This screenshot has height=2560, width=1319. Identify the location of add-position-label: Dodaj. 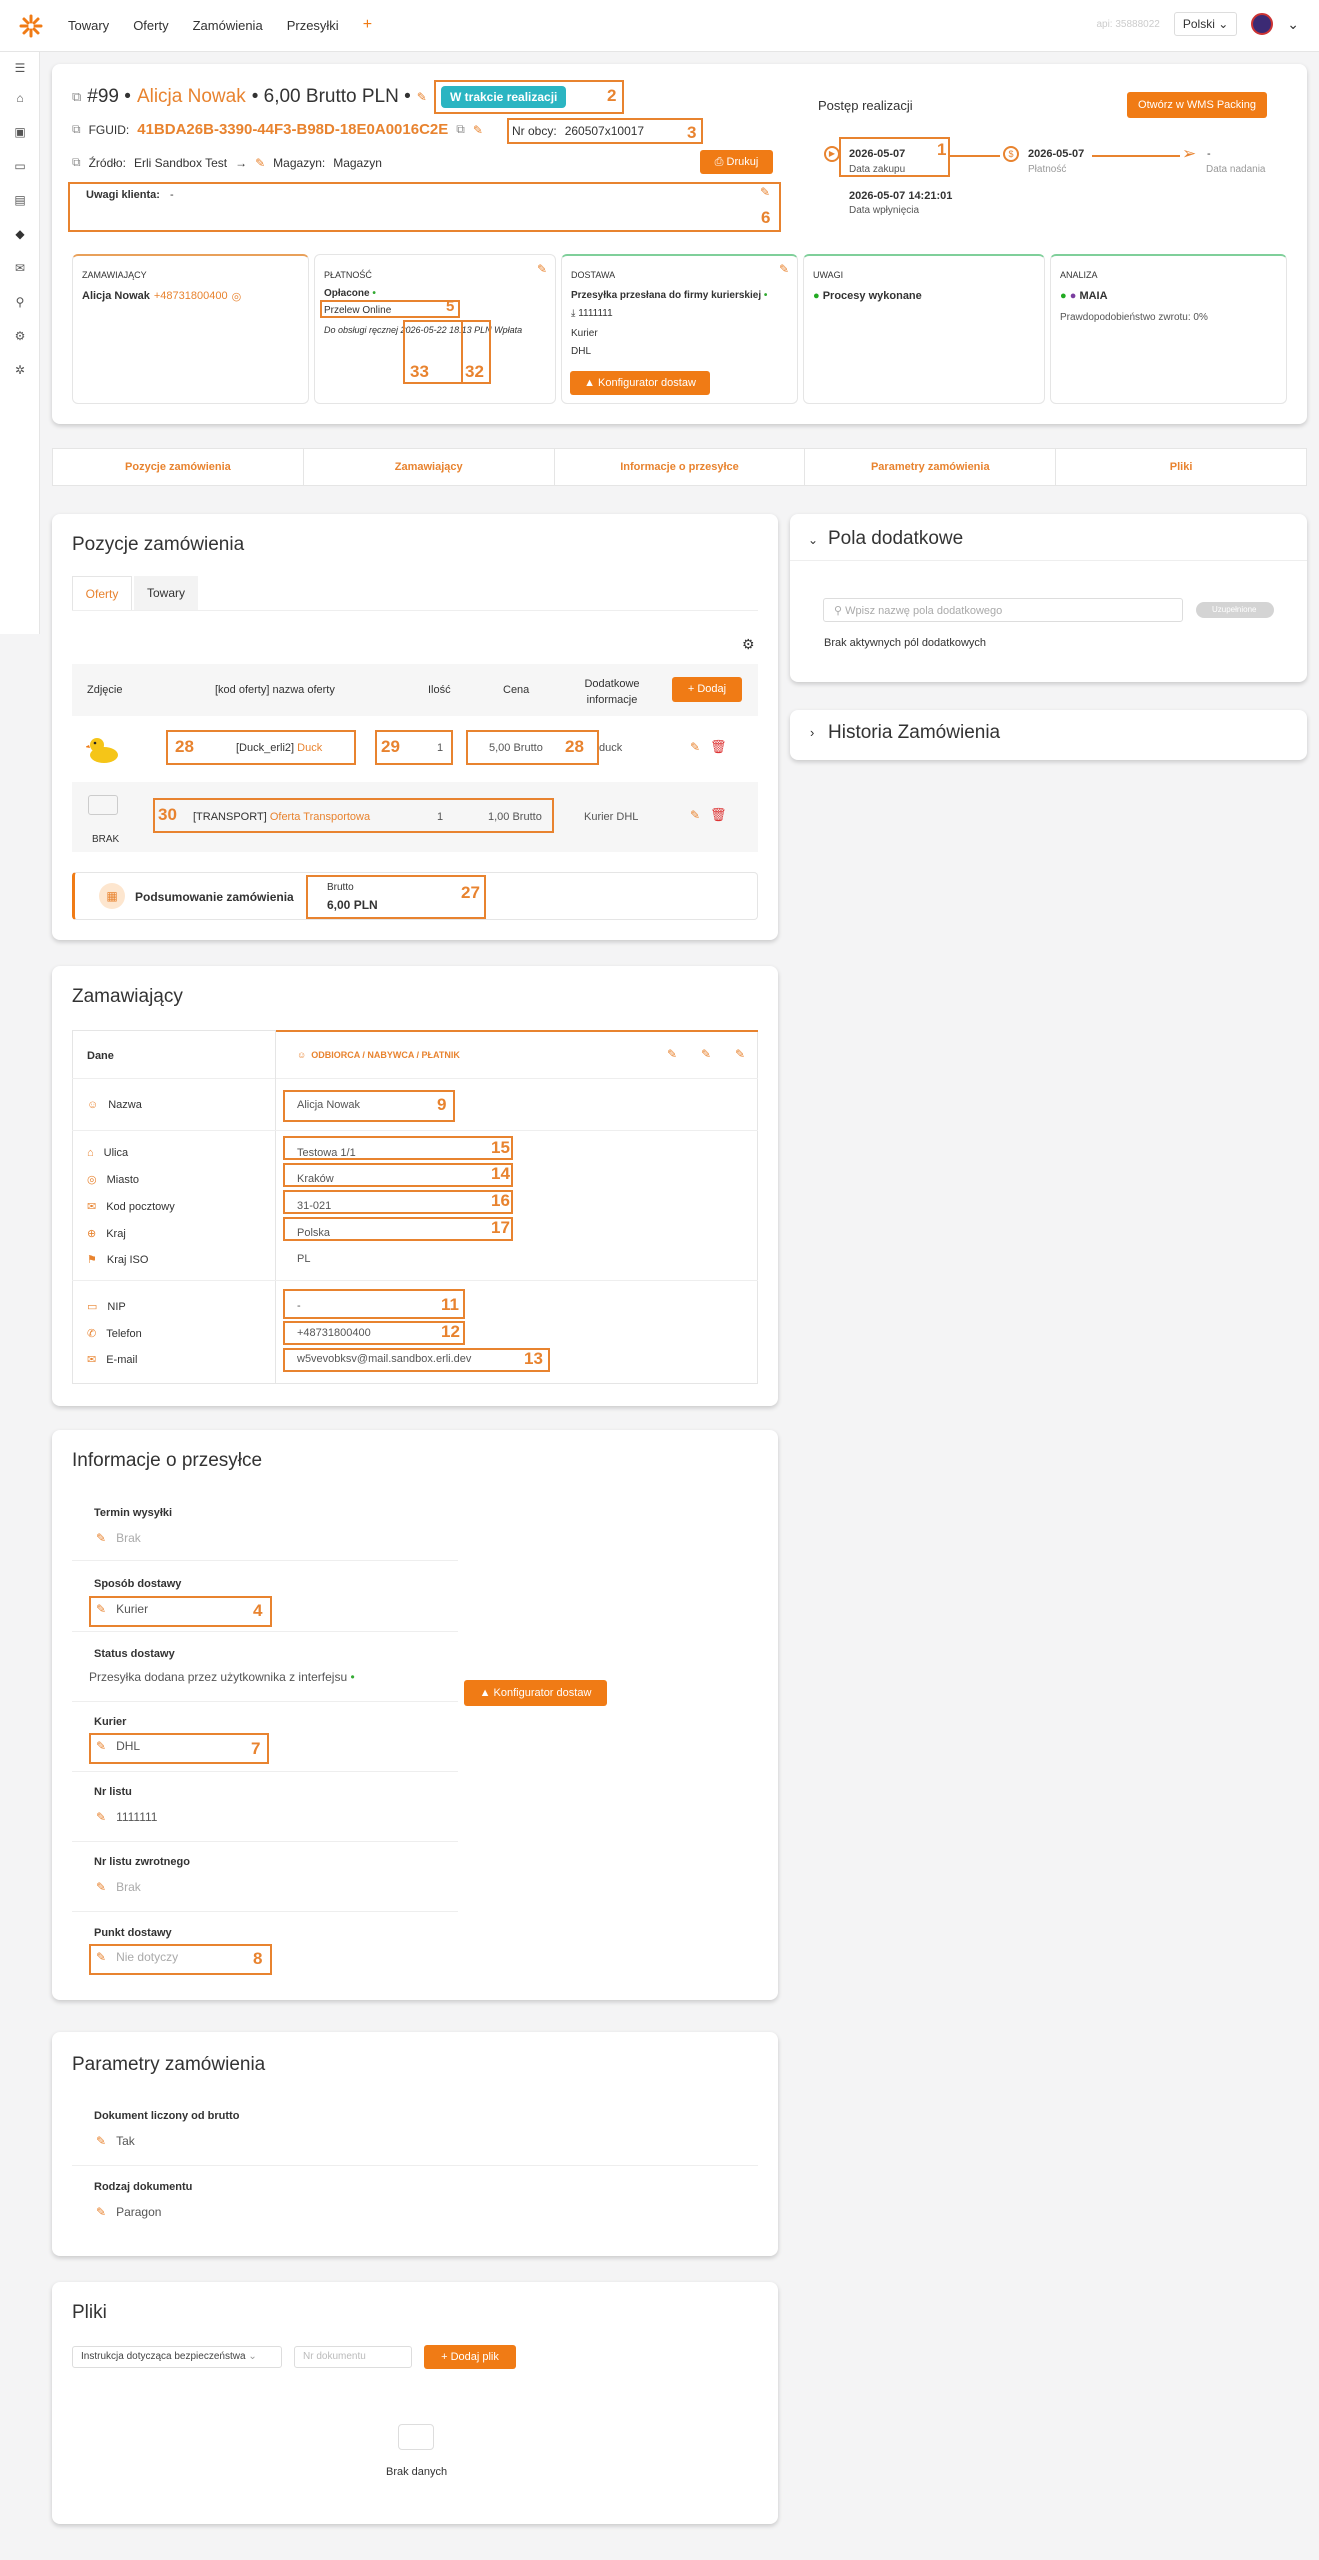
(712, 689).